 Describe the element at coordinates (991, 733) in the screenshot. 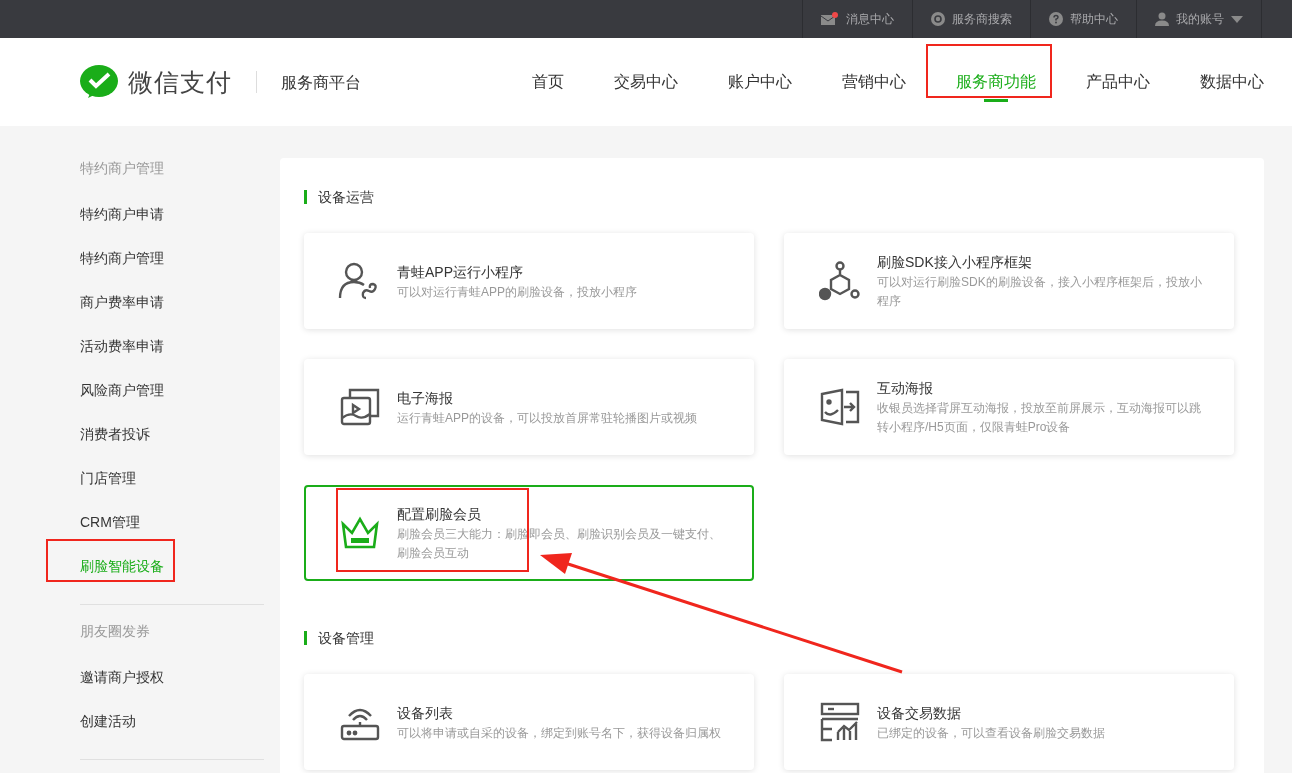

I see `card-description: 已绑定的设备，可以查看设备刷脸交易数据` at that location.